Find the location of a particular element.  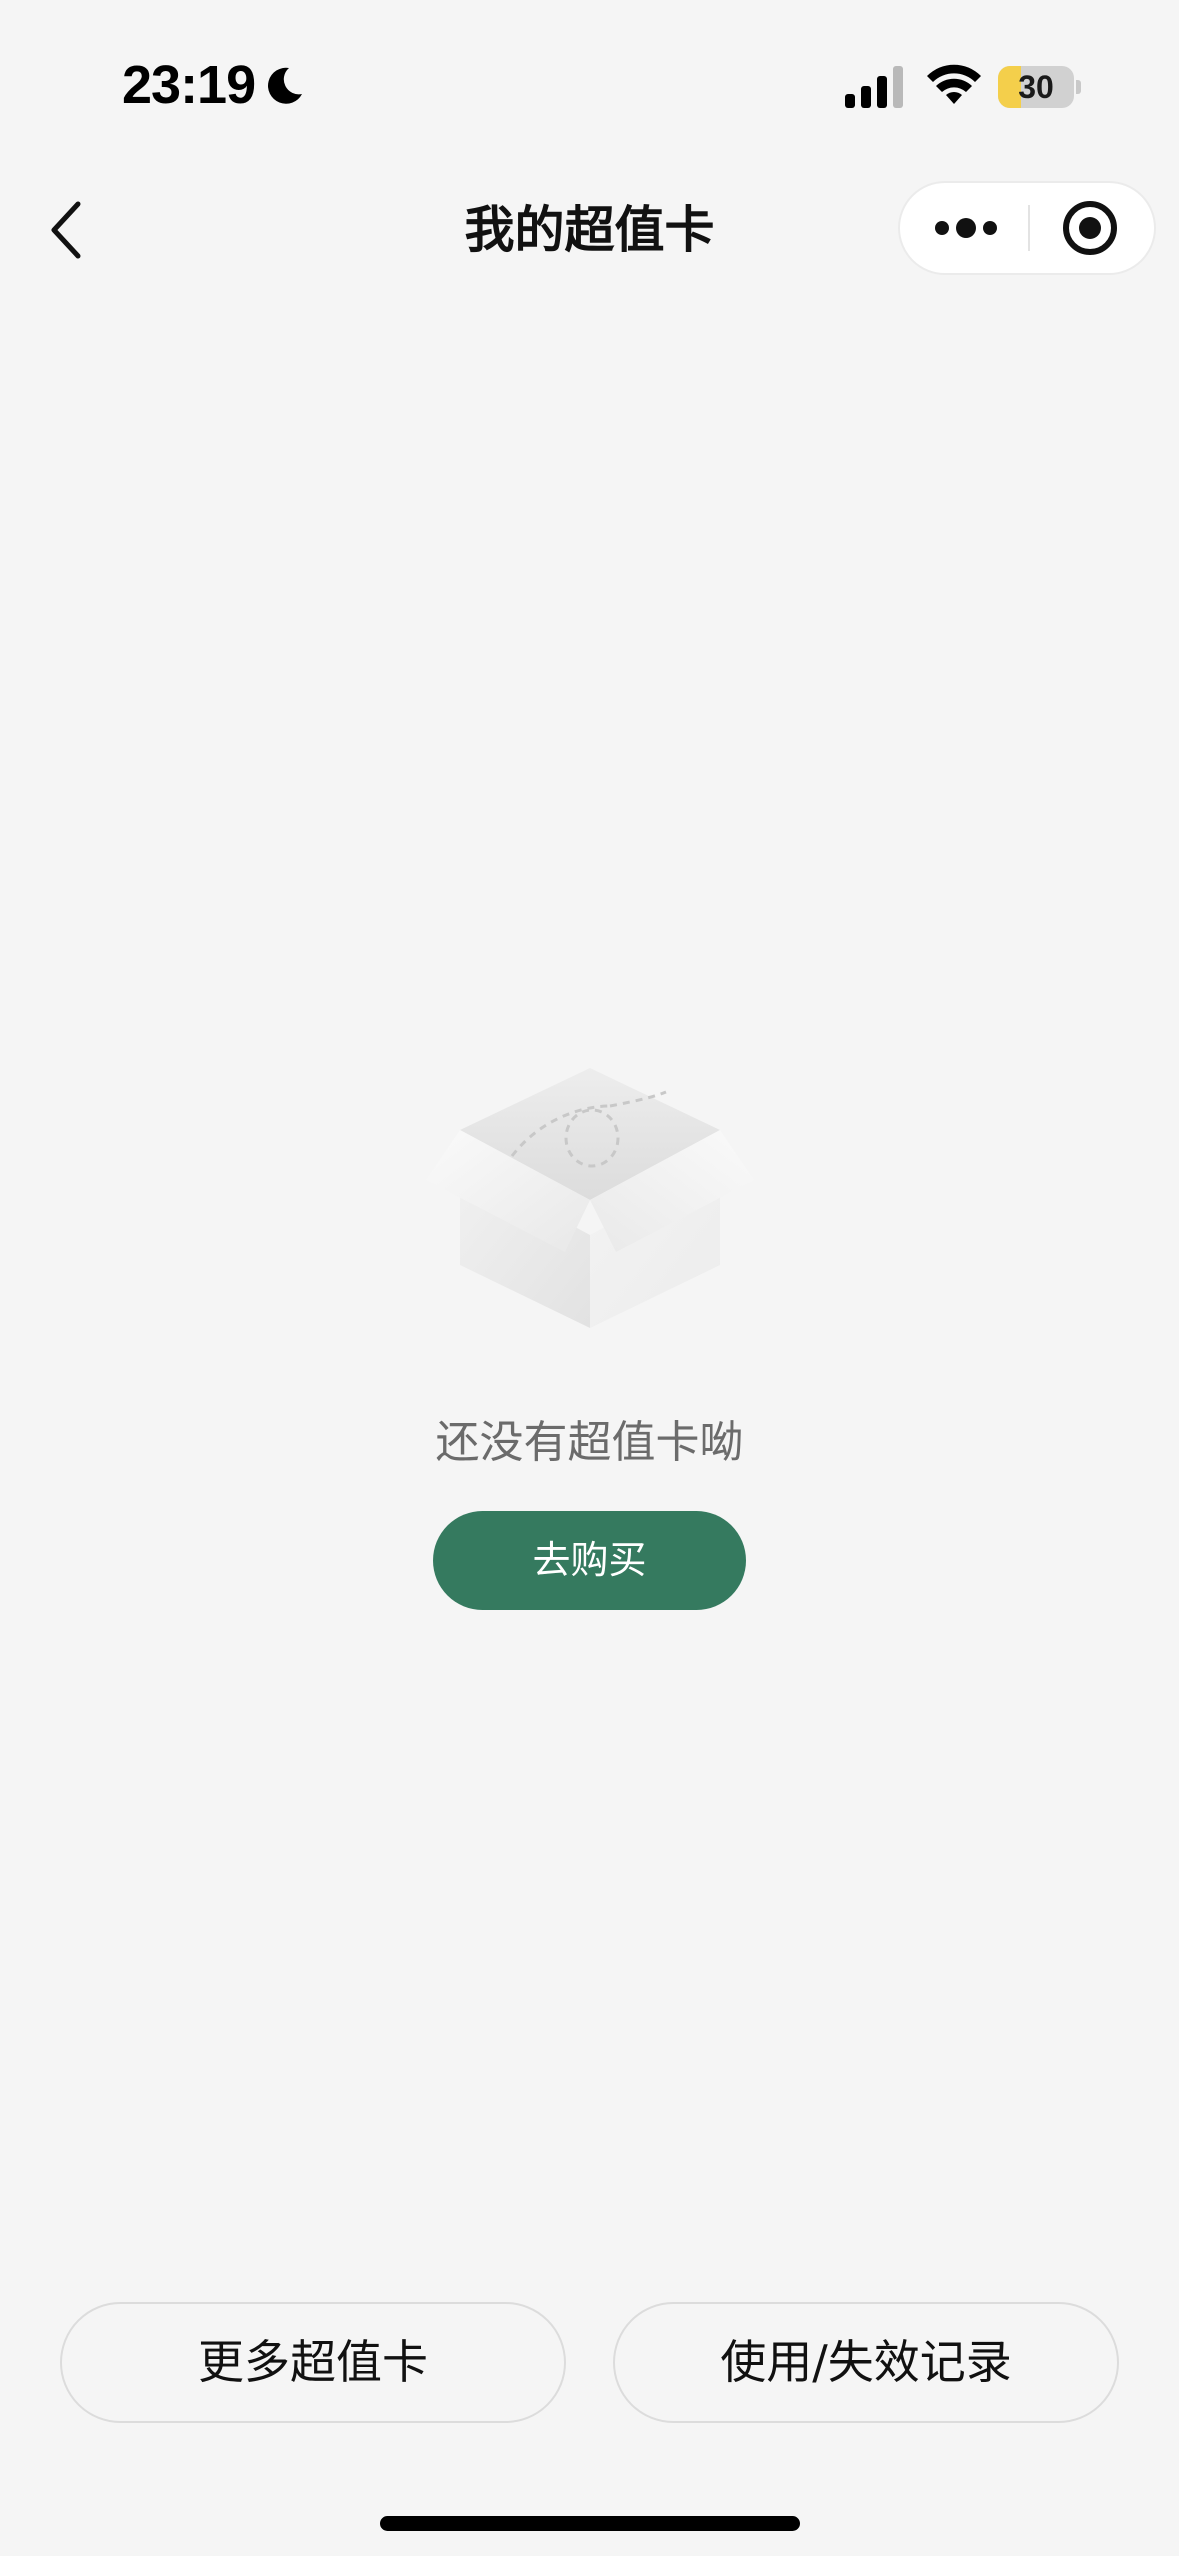

buy-button: 去购买 is located at coordinates (589, 1560).